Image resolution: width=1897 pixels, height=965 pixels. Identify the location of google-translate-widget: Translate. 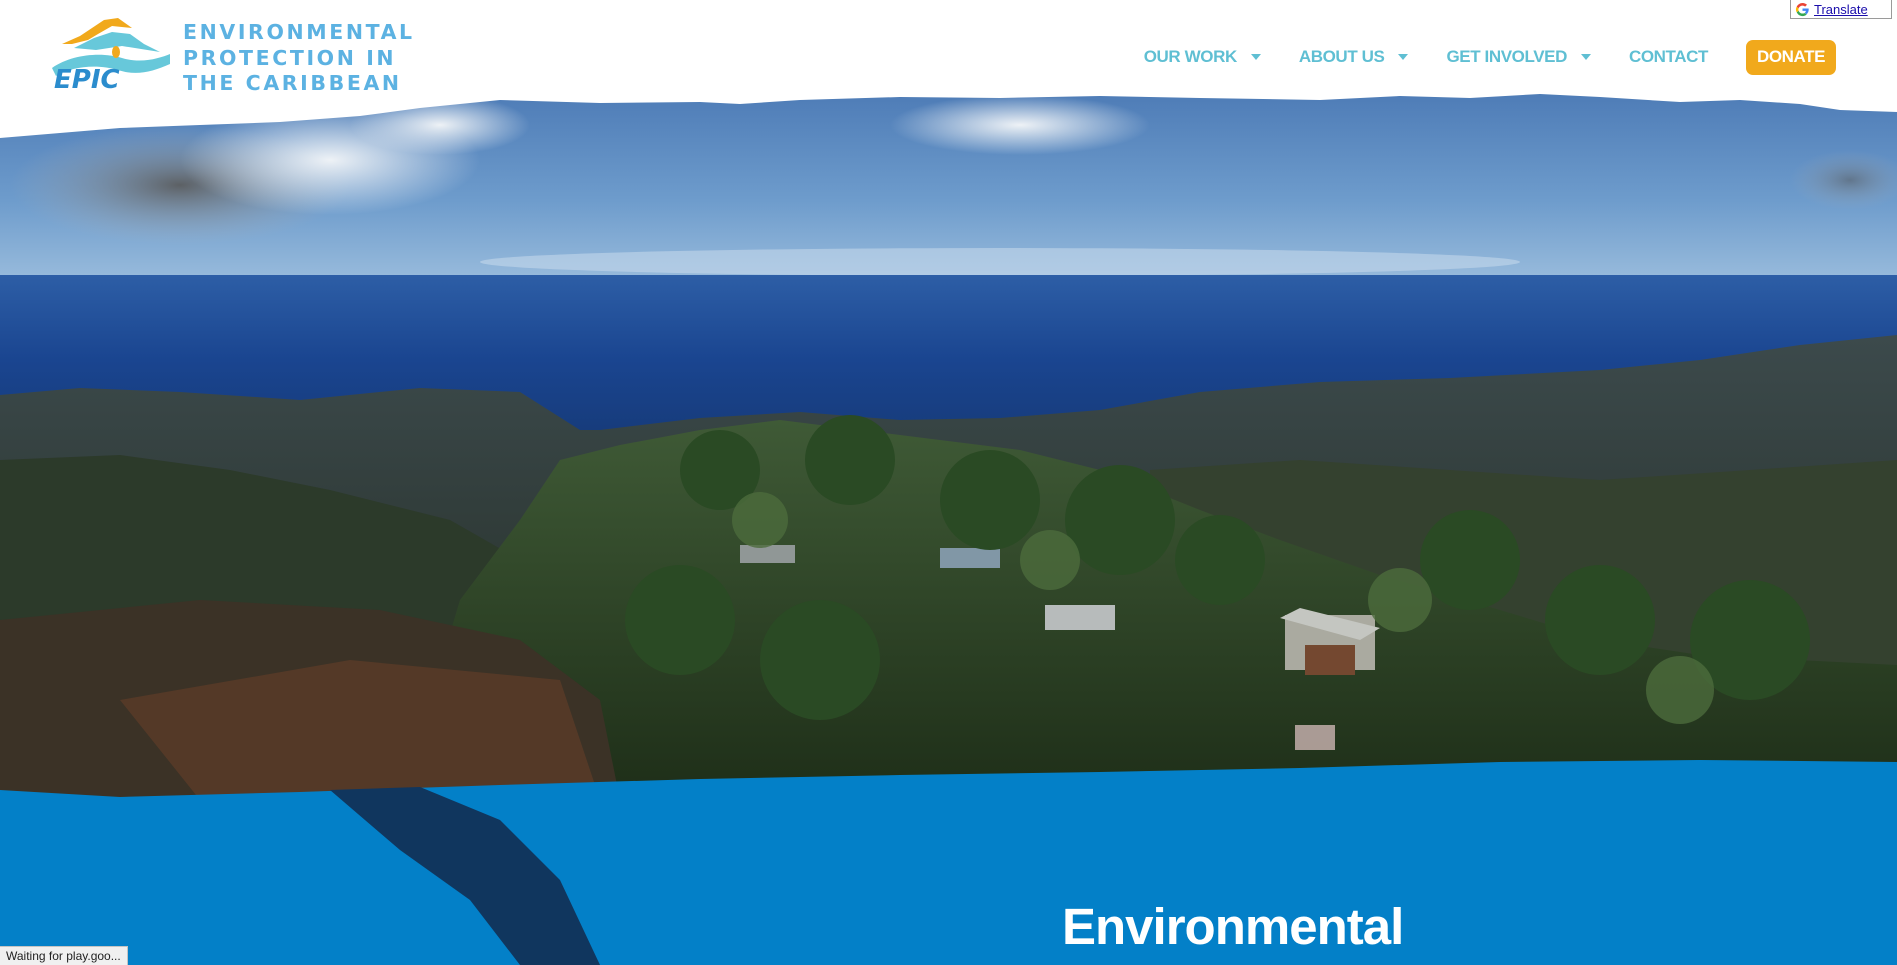
(1841, 9).